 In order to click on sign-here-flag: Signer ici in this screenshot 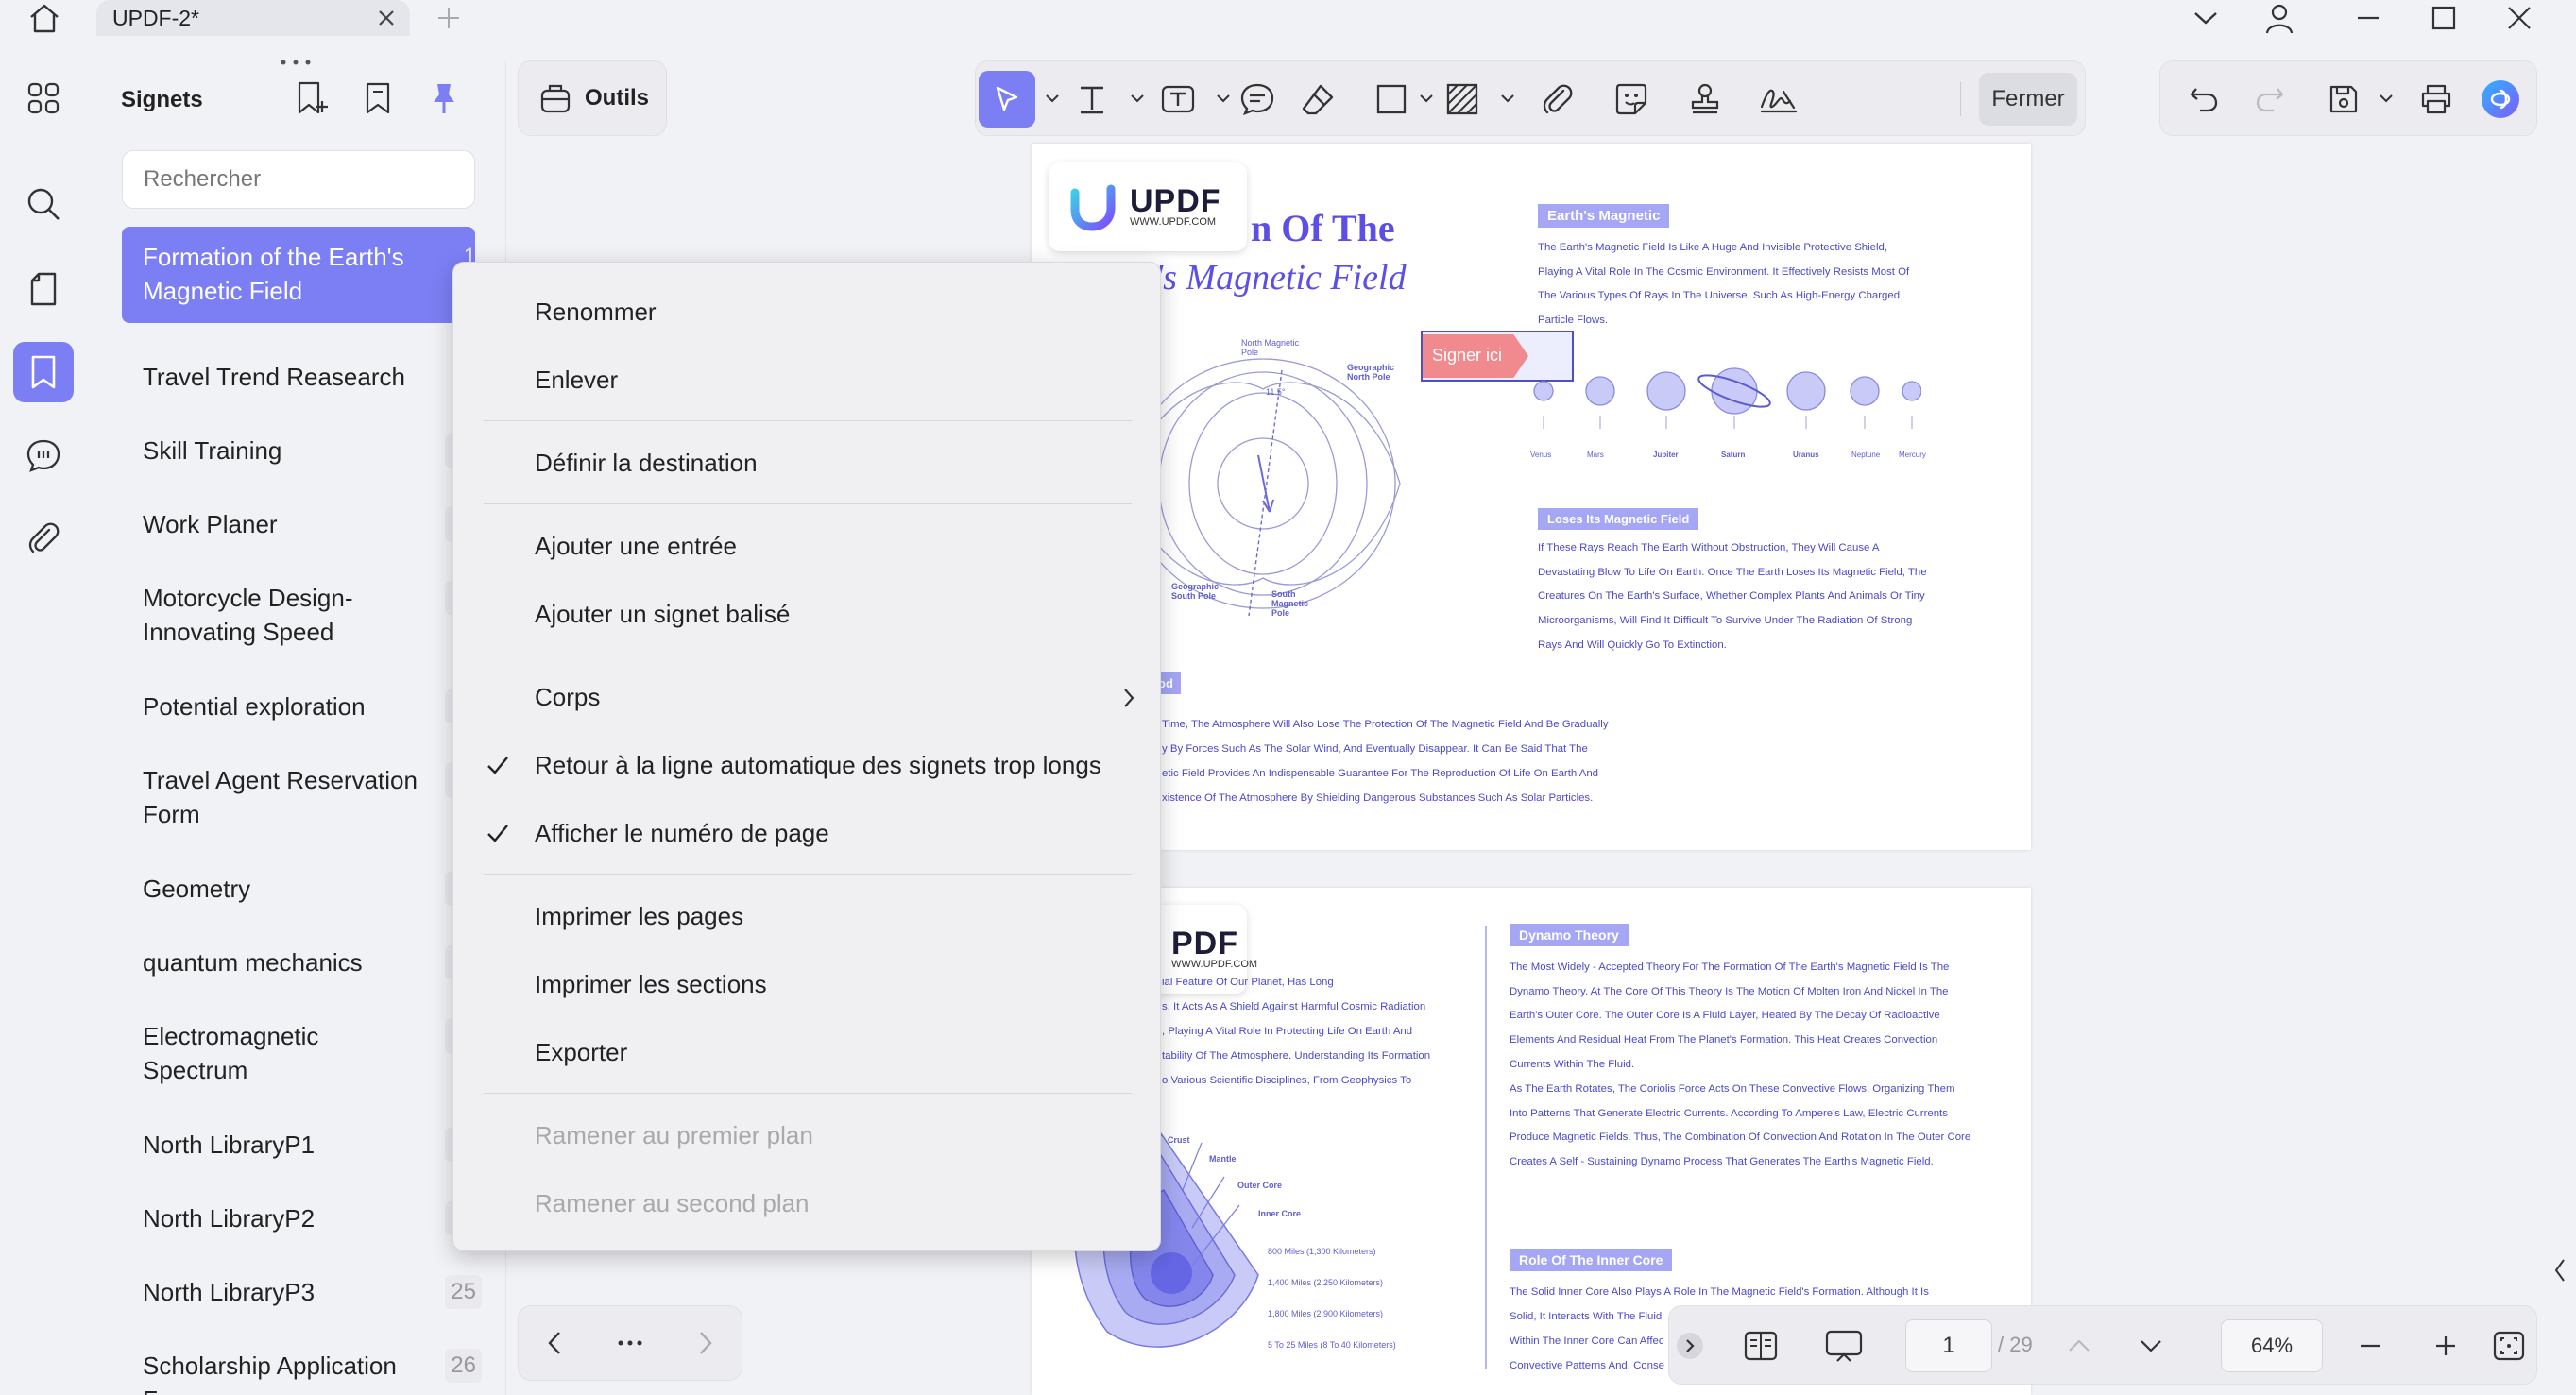, I will do `click(1476, 356)`.